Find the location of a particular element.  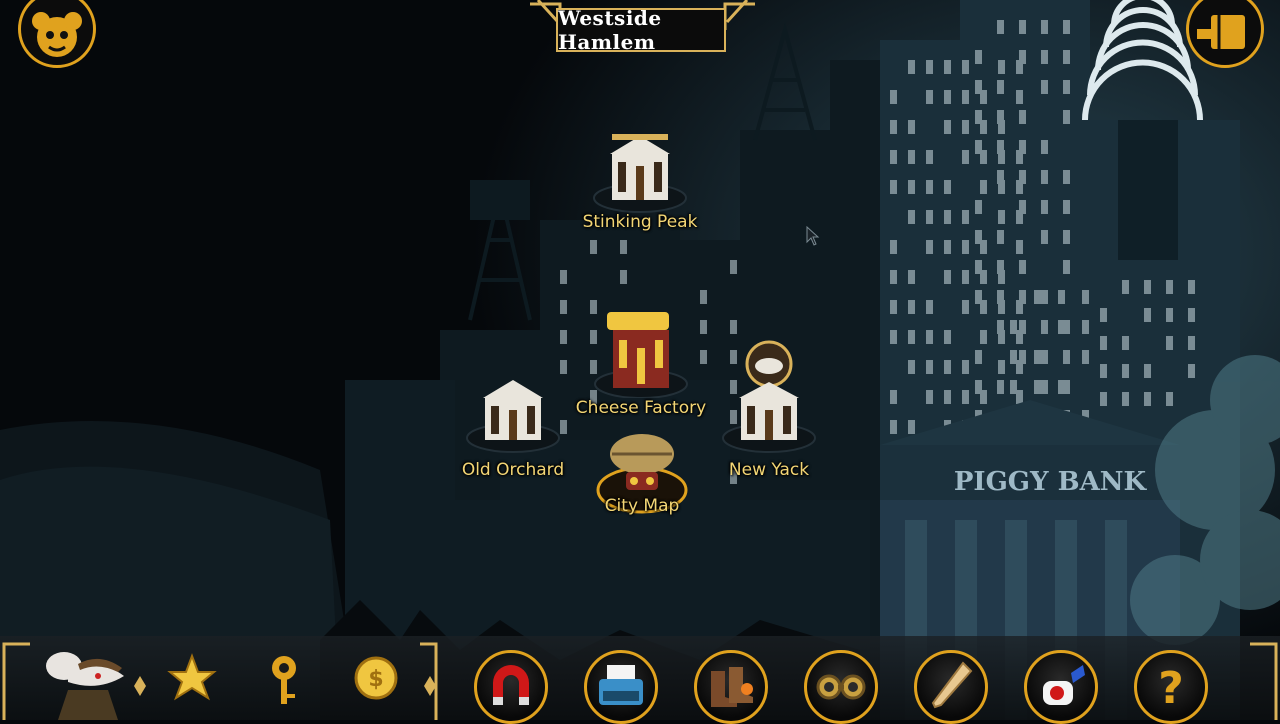

inventory-slot-bat is located at coordinates (951, 687).